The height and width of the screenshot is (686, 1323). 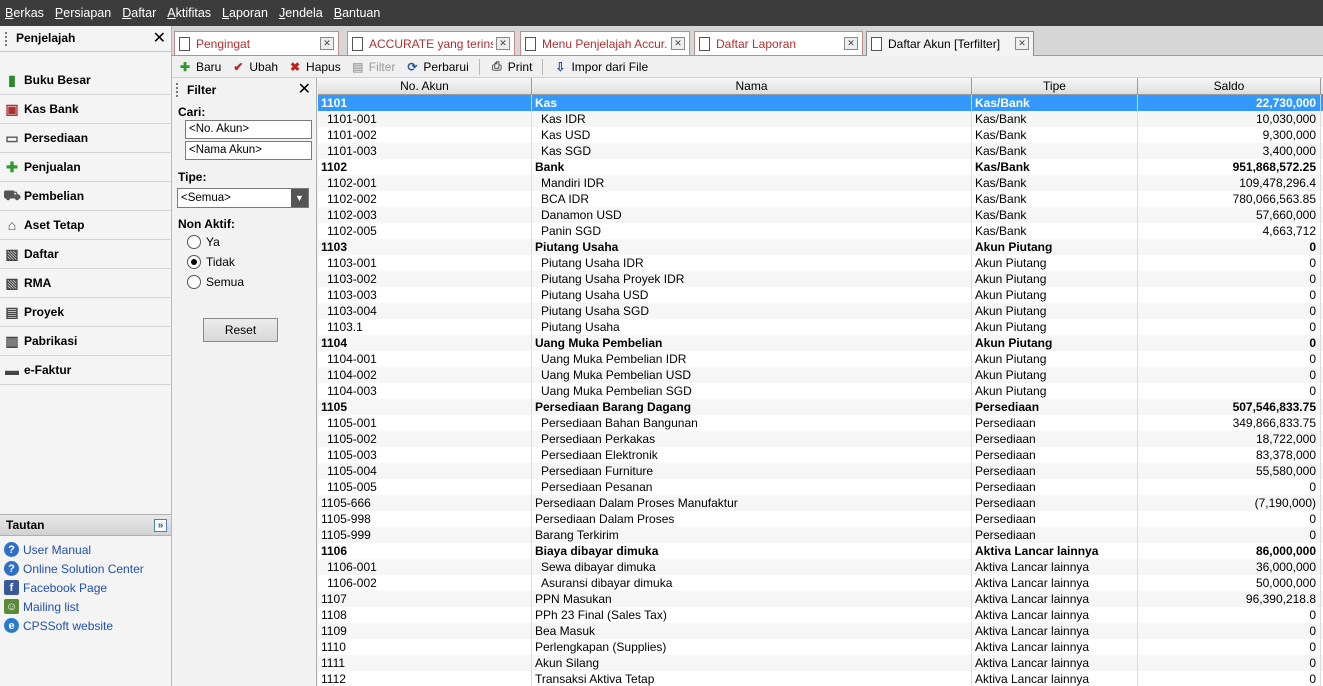 I want to click on tab-4: Daftar Akun [Terfilter] ✕, so click(x=950, y=43).